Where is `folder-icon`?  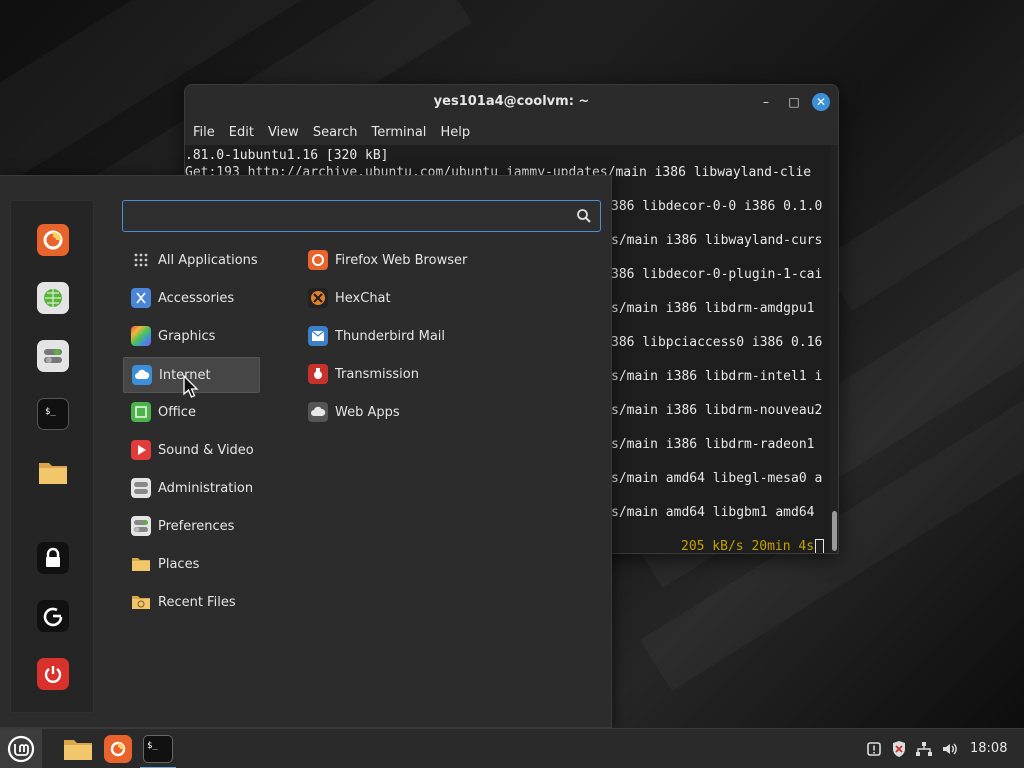 folder-icon is located at coordinates (78, 750).